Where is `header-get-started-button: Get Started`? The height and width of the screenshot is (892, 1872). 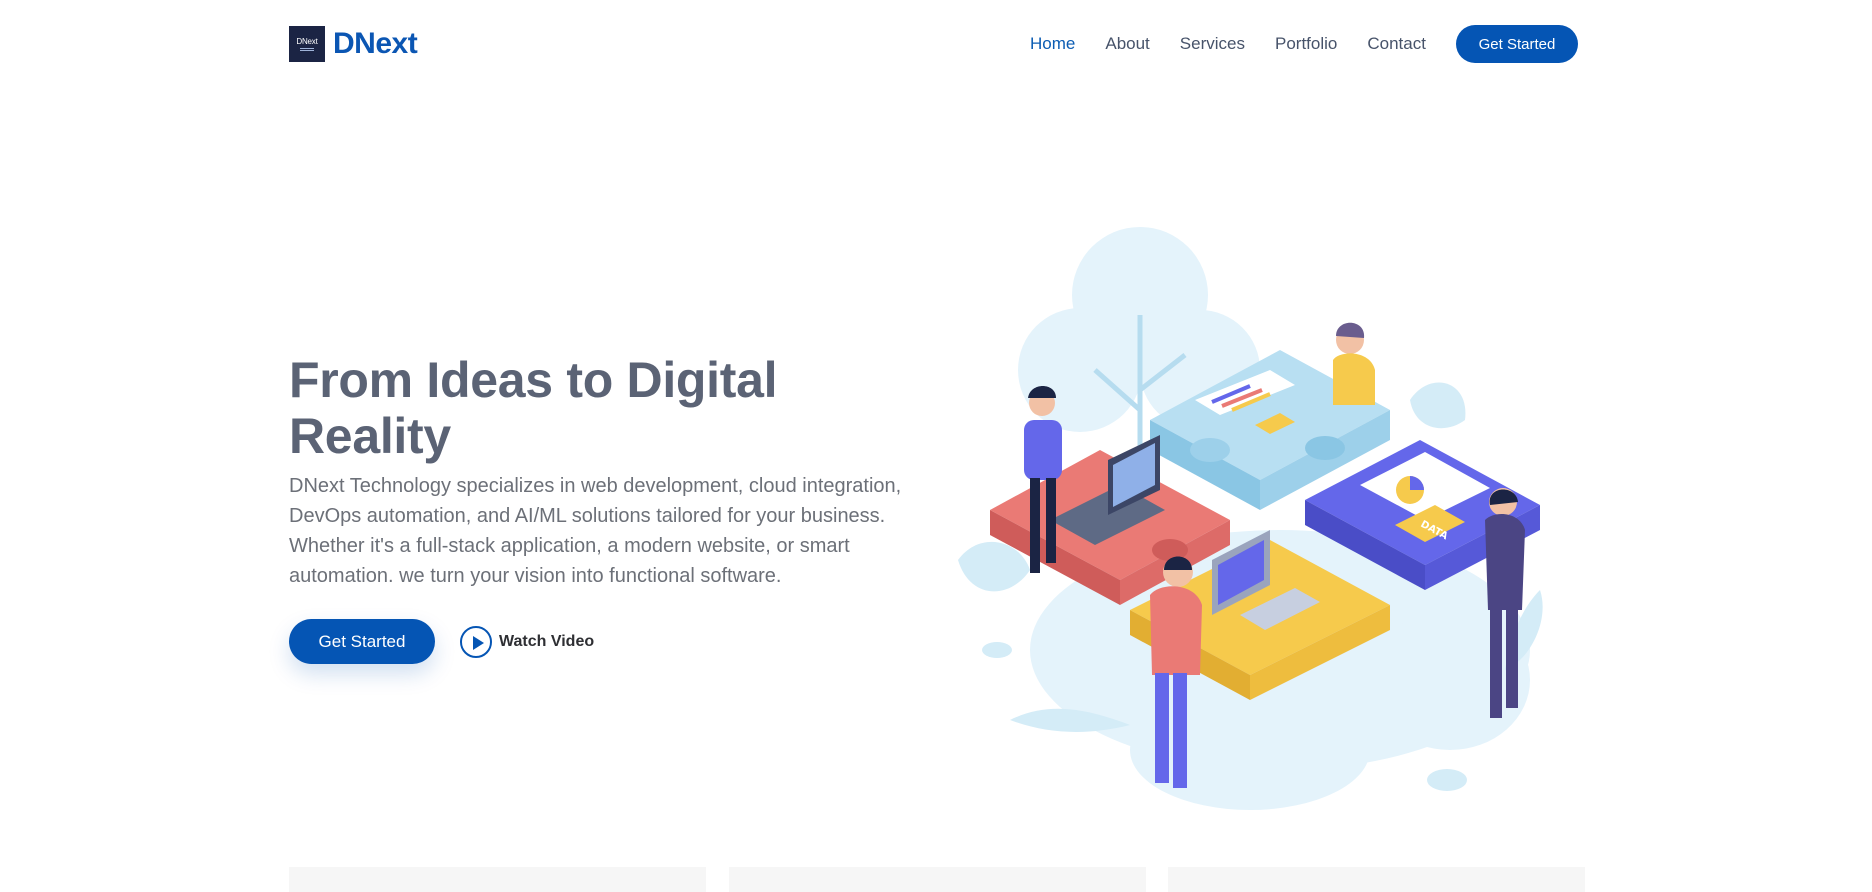
header-get-started-button: Get Started is located at coordinates (1516, 44).